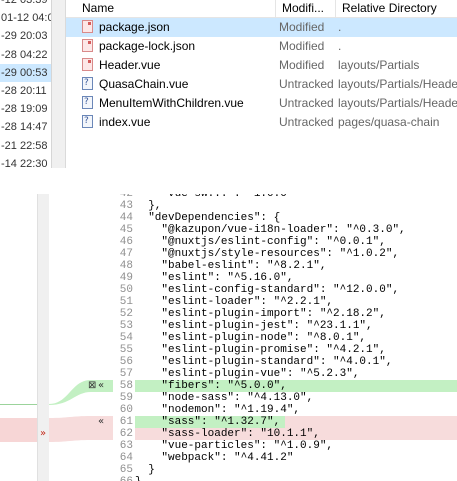  What do you see at coordinates (126, 446) in the screenshot?
I see `line-number: 63` at bounding box center [126, 446].